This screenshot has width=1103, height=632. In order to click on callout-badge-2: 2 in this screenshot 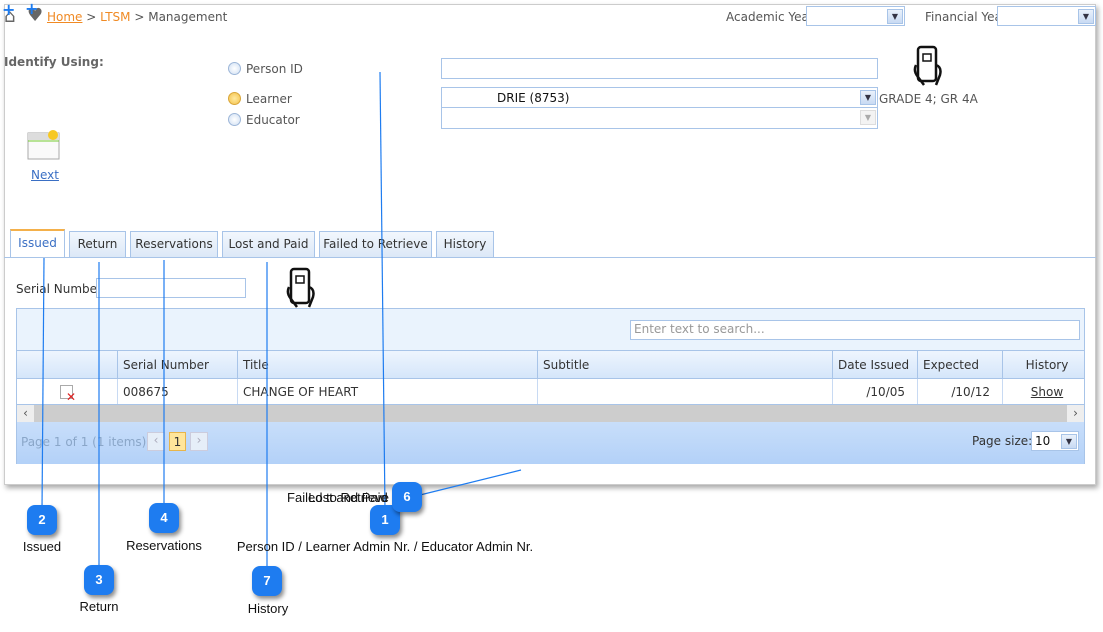, I will do `click(42, 520)`.